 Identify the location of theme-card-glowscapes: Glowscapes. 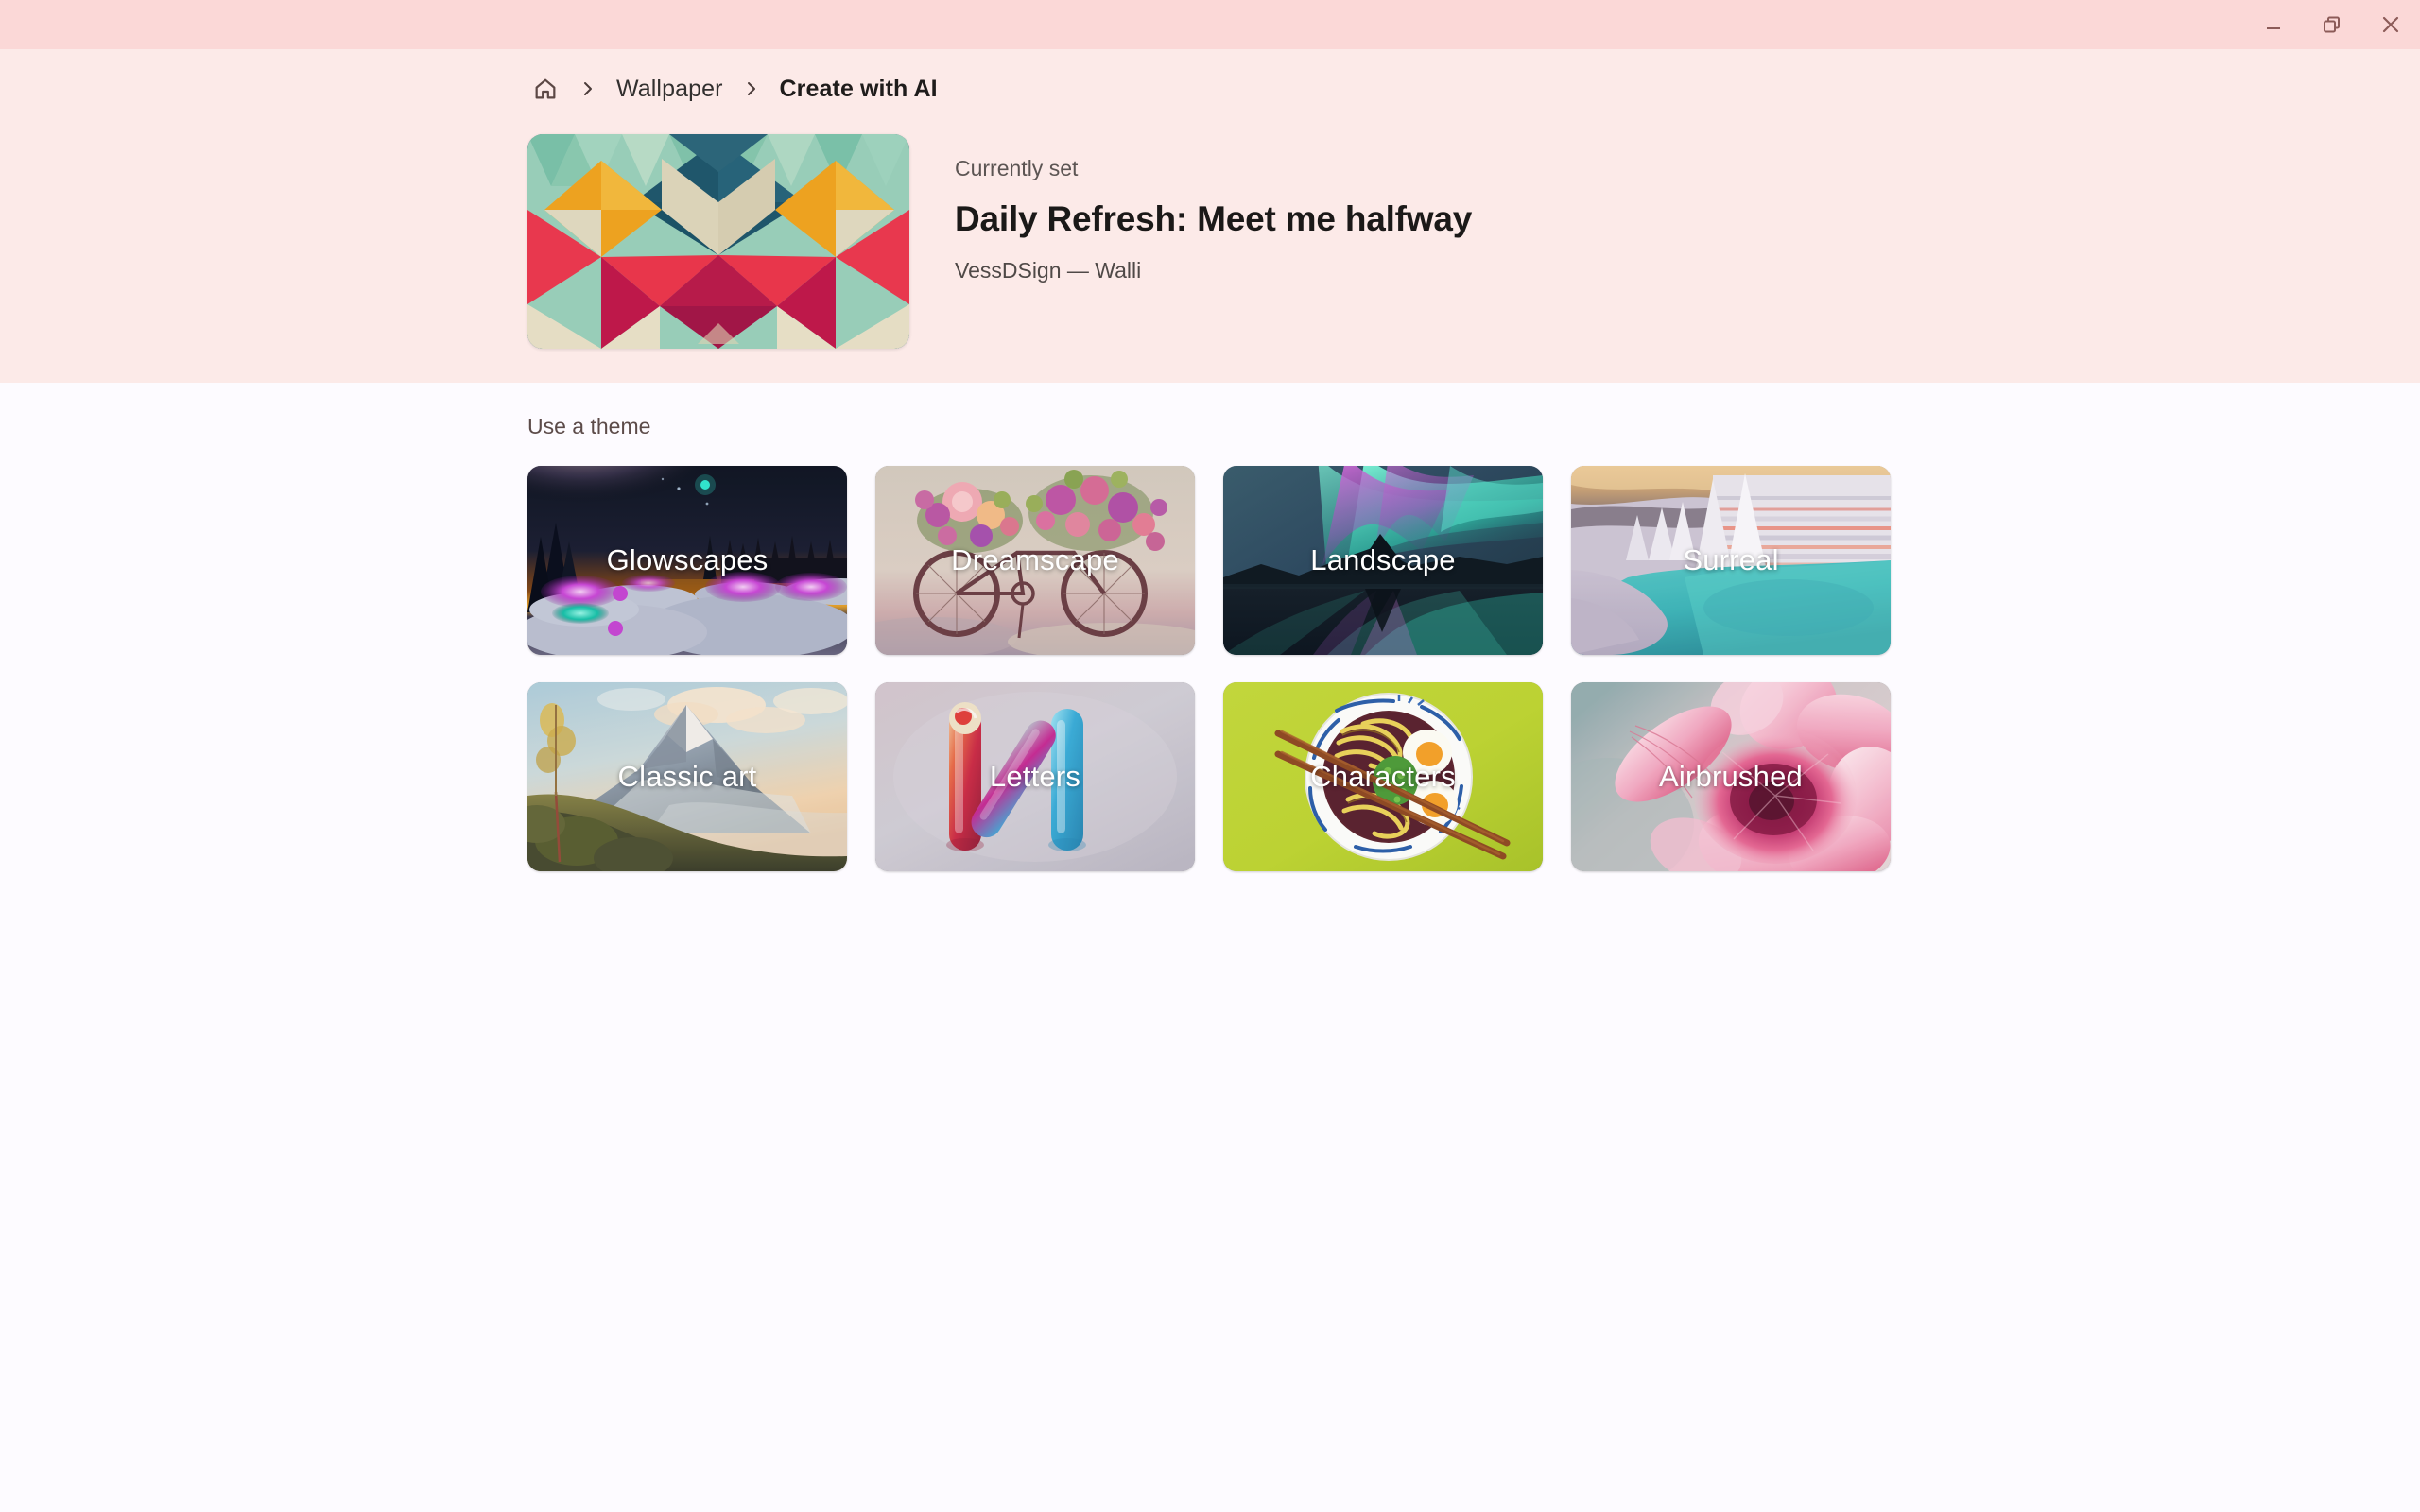
(687, 560).